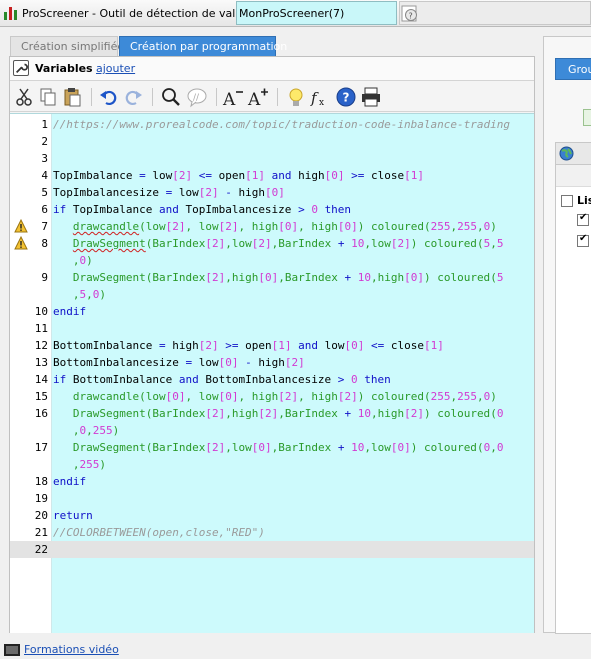 This screenshot has height=659, width=591. I want to click on line-number: 4, so click(44, 175).